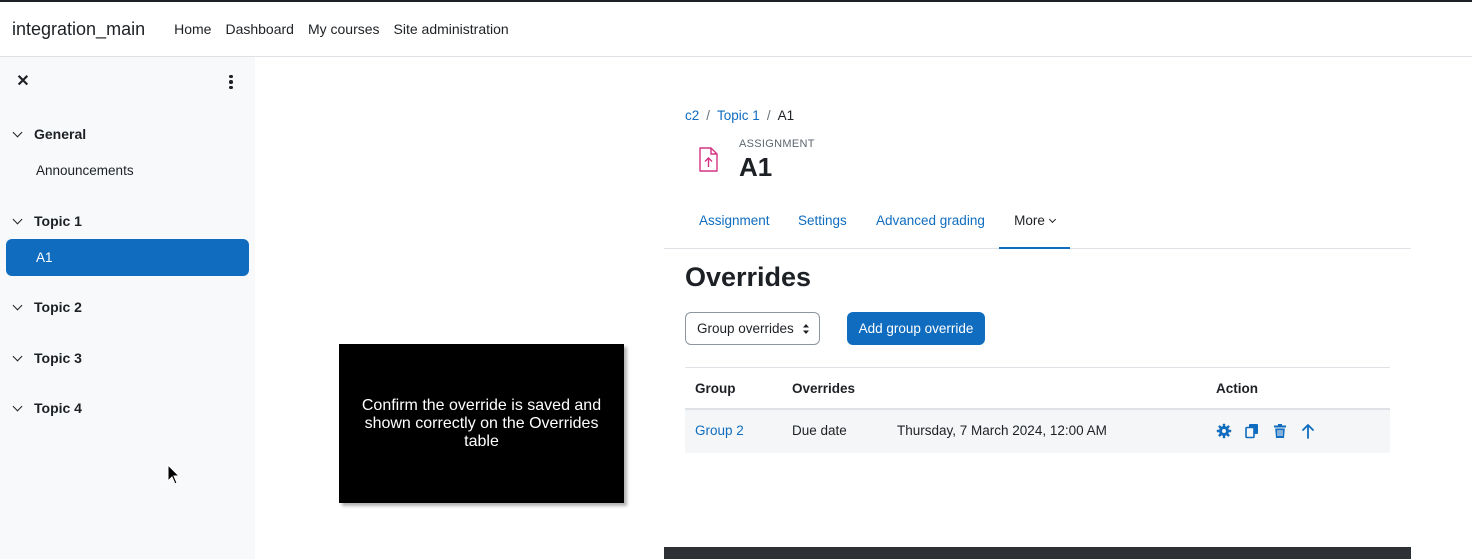 This screenshot has height=559, width=1472. I want to click on header-overrides: Overrides, so click(824, 388).